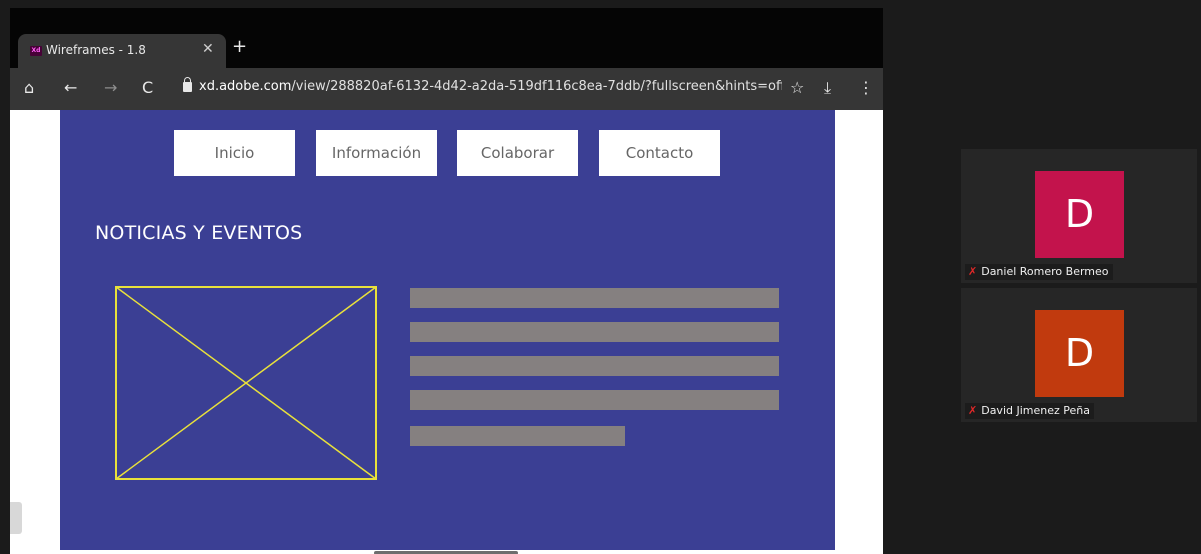  Describe the element at coordinates (797, 88) in the screenshot. I see `star-bookmark-icon: ☆` at that location.